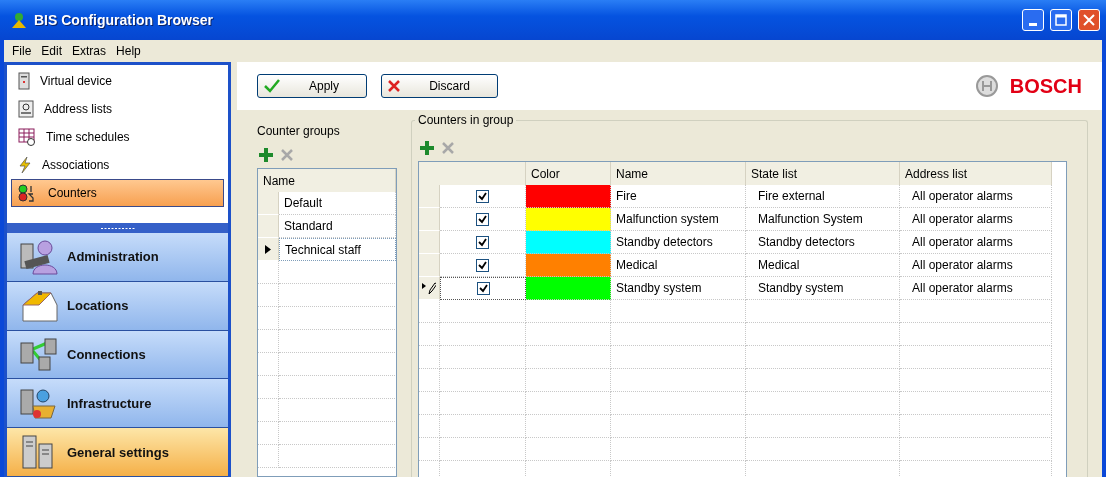 The height and width of the screenshot is (477, 1106). What do you see at coordinates (117, 165) in the screenshot?
I see `sidebar-item: Associations` at bounding box center [117, 165].